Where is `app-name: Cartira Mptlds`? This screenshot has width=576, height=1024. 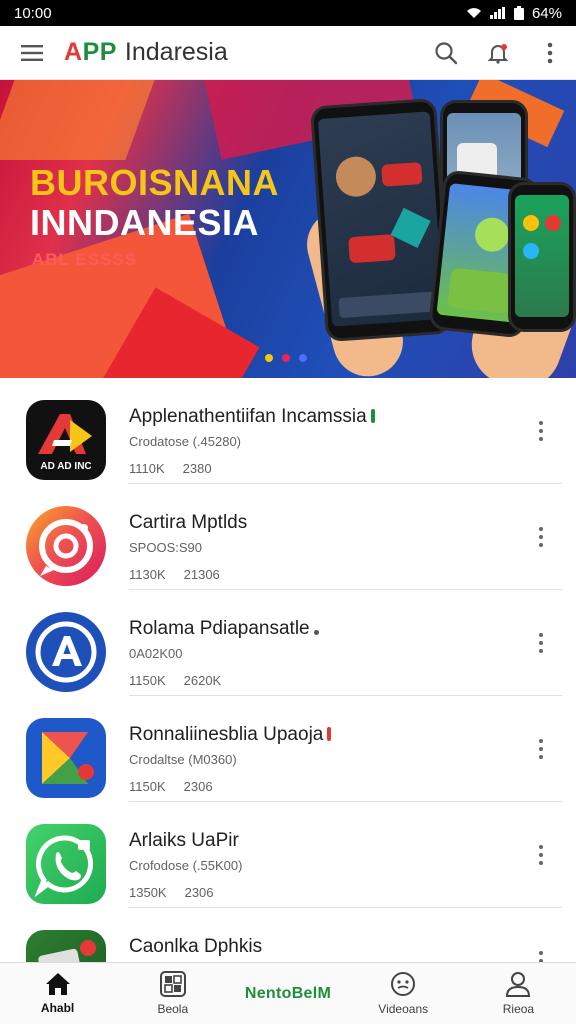
app-name: Cartira Mptlds is located at coordinates (188, 522).